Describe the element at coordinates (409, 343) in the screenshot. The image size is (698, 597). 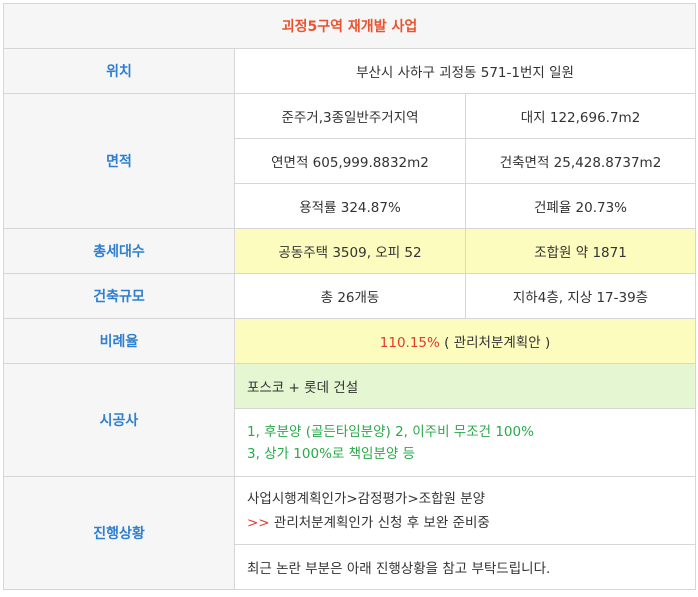
I see `proportional-ratio-highlight: 110.15%` at that location.